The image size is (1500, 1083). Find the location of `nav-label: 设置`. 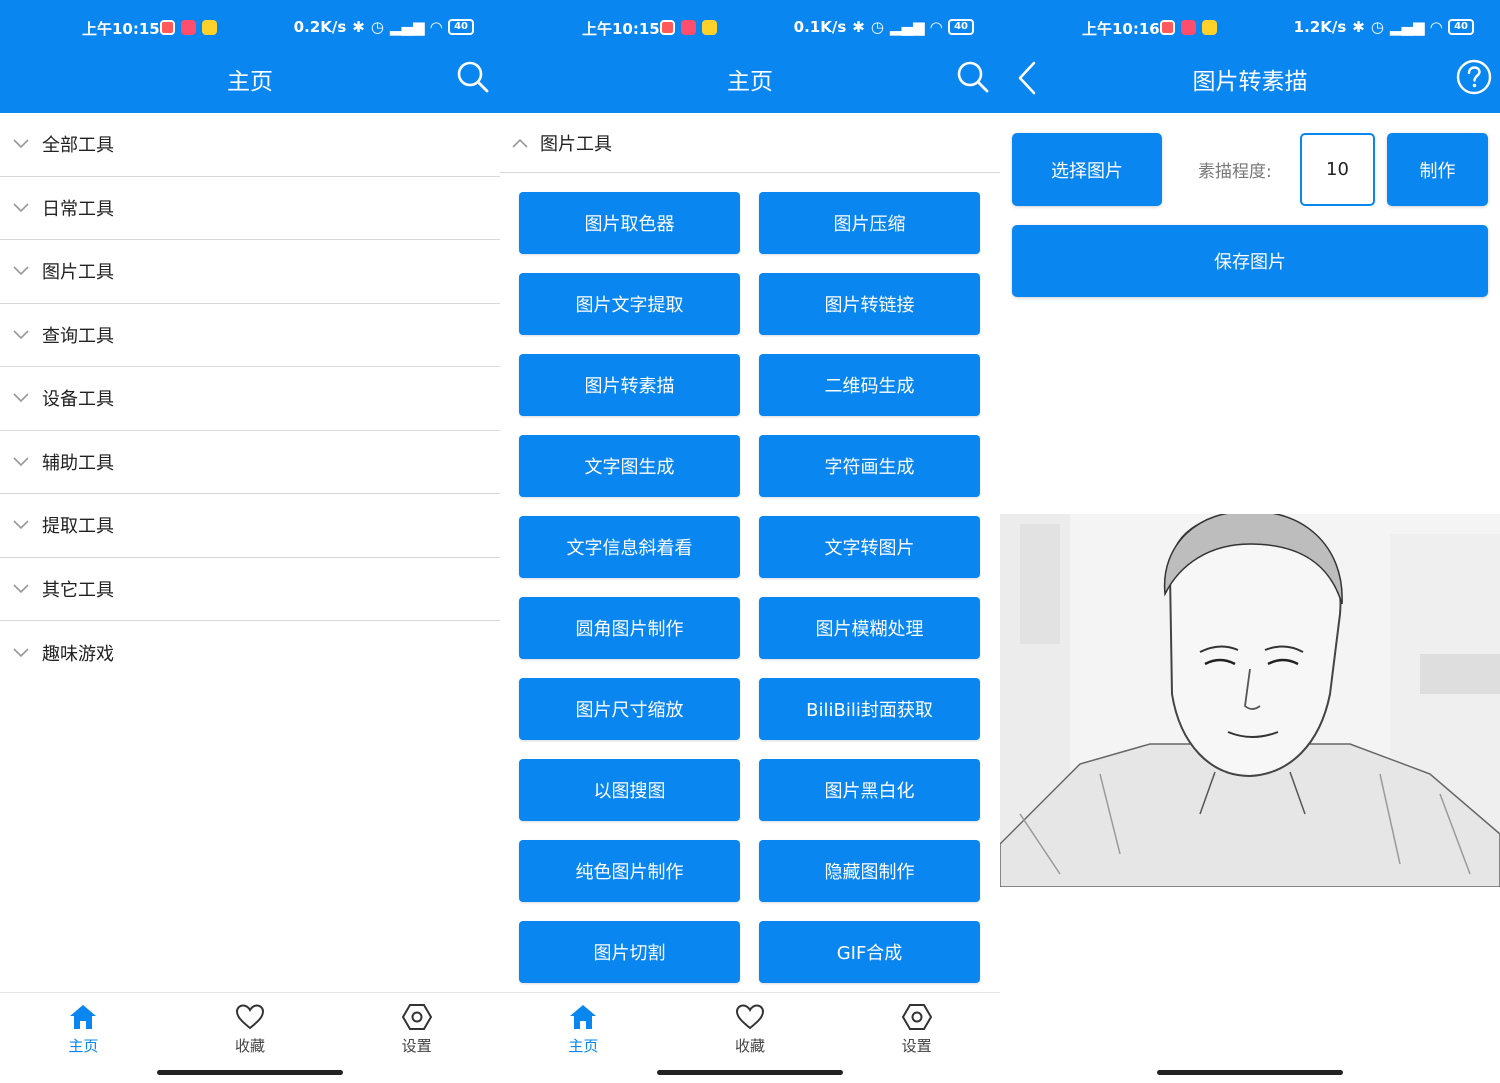

nav-label: 设置 is located at coordinates (416, 1046).